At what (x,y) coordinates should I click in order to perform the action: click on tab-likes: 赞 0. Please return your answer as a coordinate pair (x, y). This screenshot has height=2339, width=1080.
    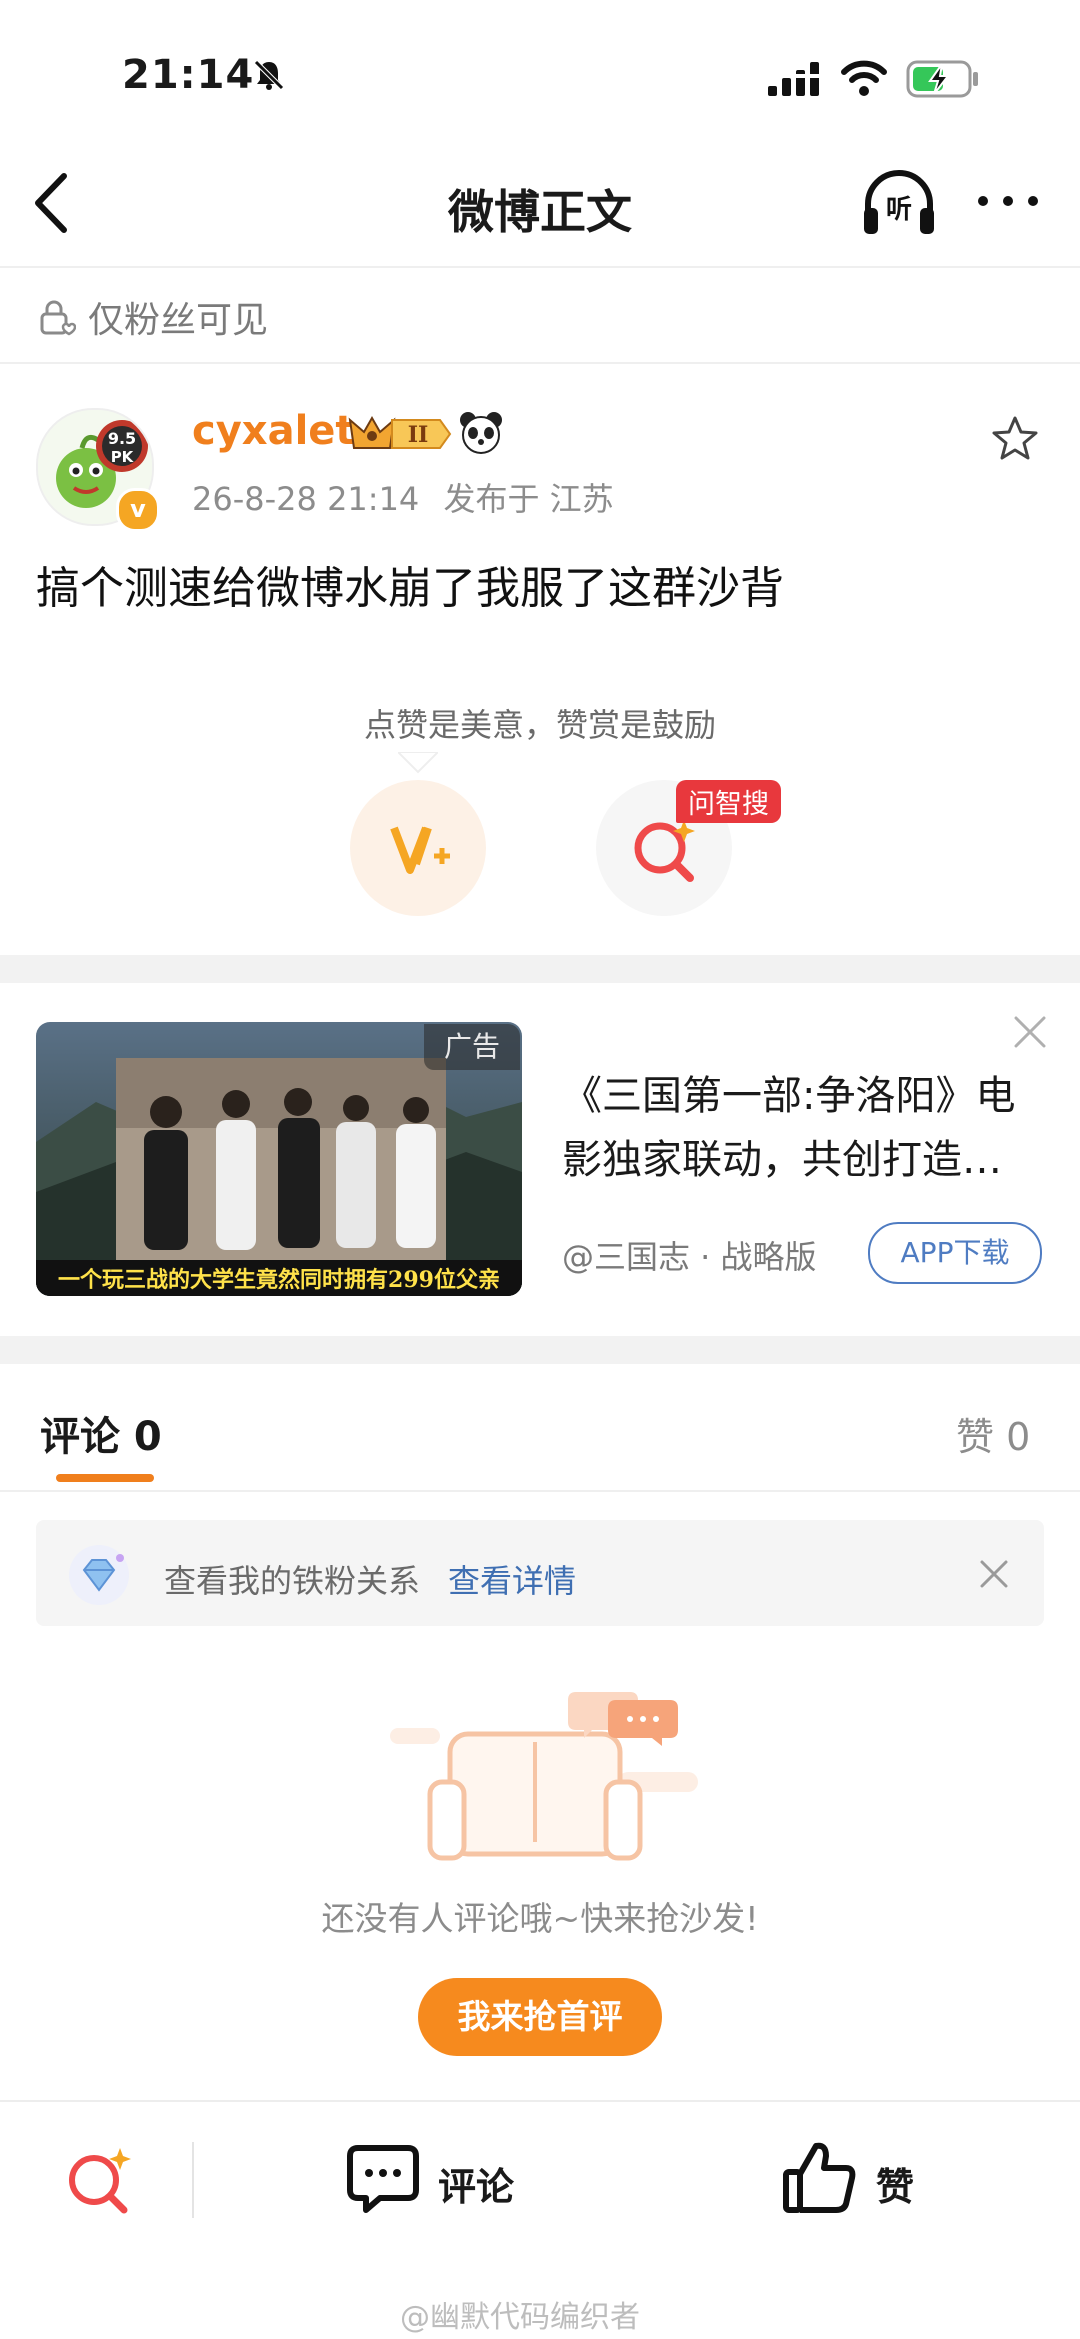
    Looking at the image, I should click on (993, 1433).